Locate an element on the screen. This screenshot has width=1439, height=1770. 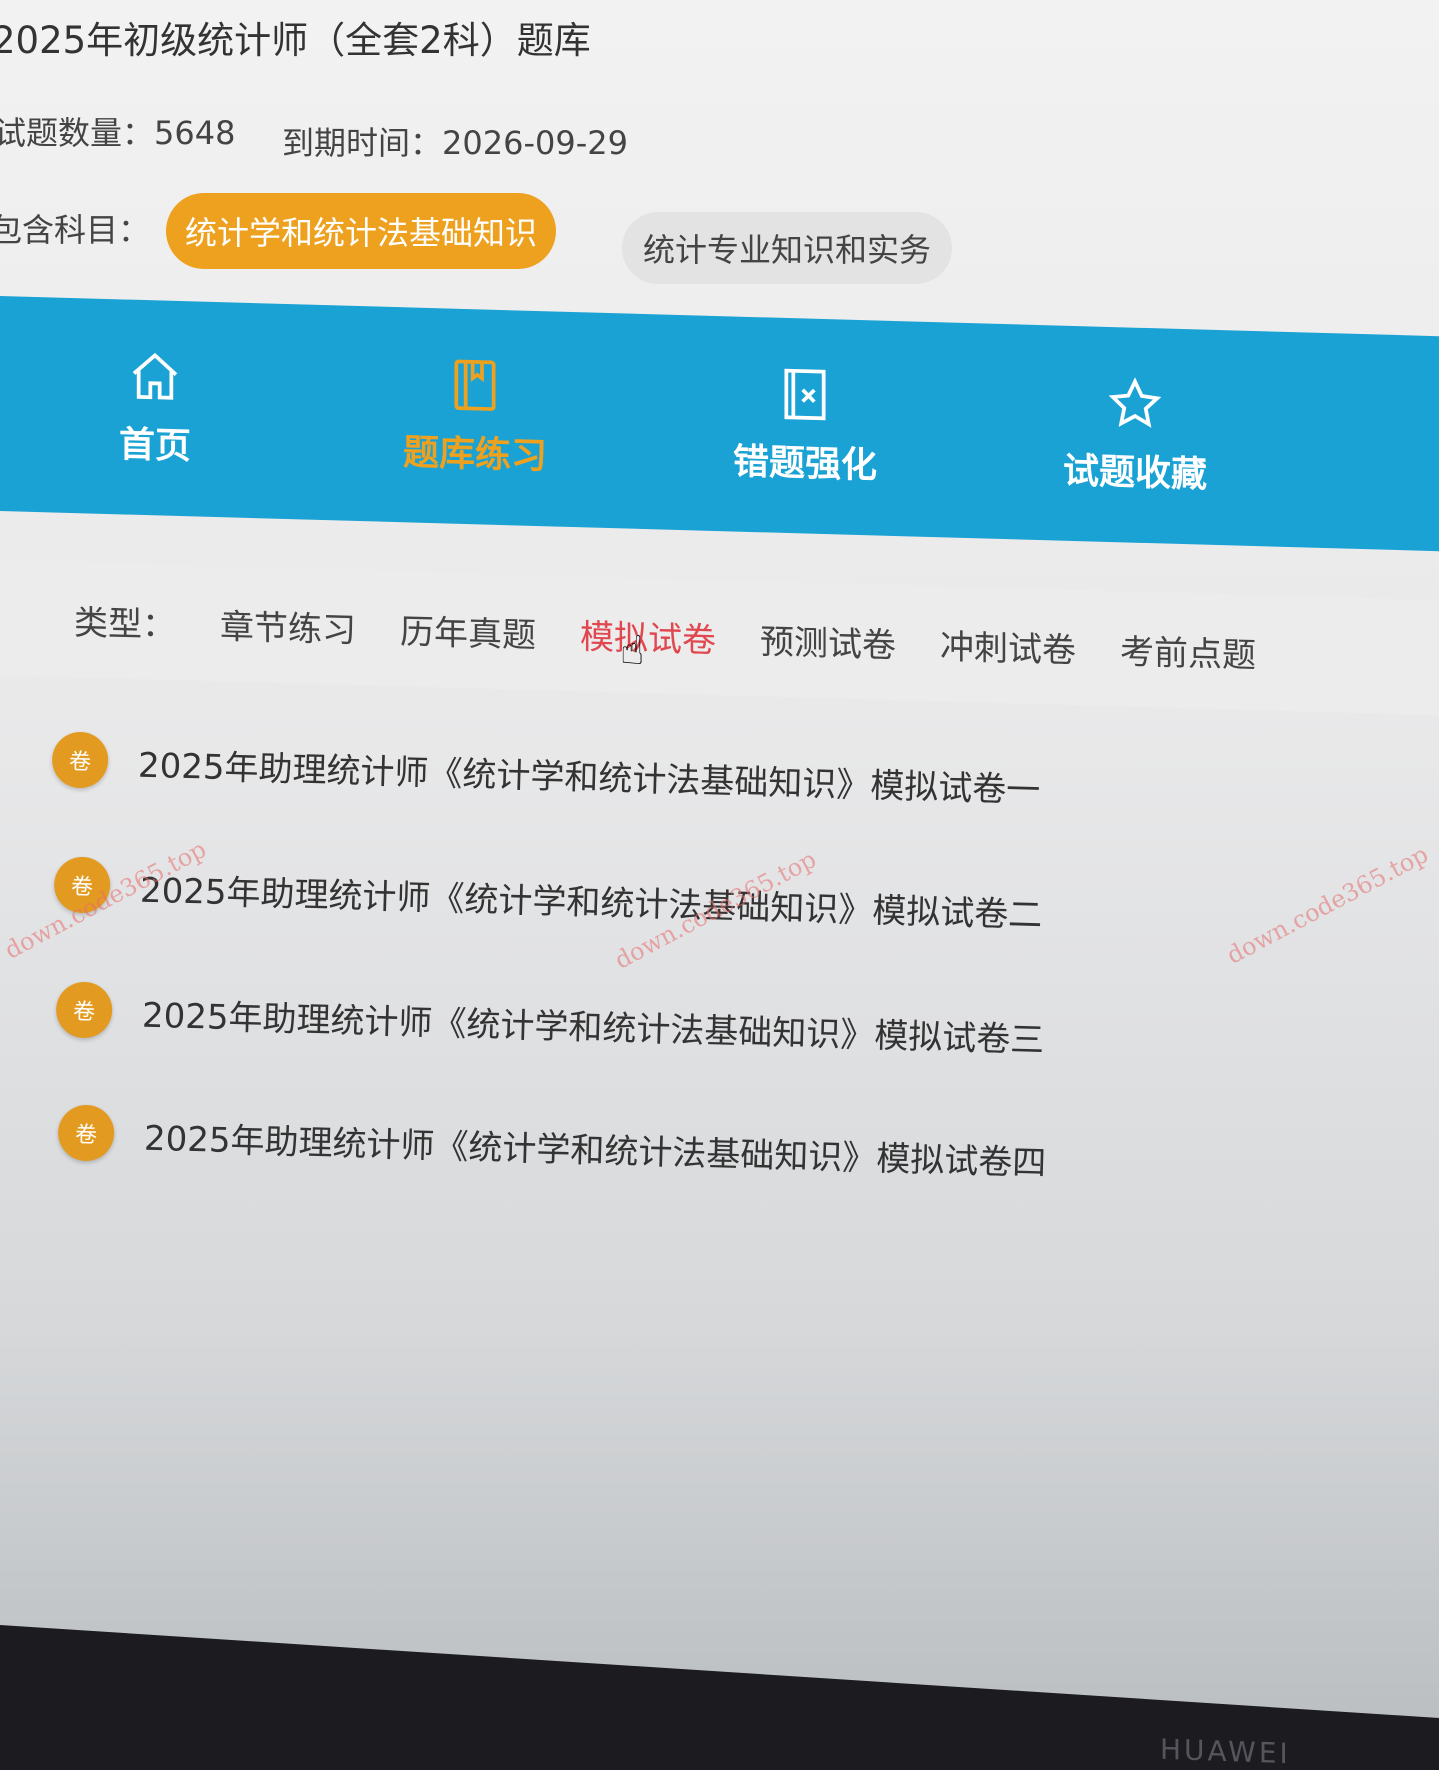
paper-item: 卷 2025年助理统计师《统计学和统计法基础知识》模拟试卷三 is located at coordinates (550, 1023).